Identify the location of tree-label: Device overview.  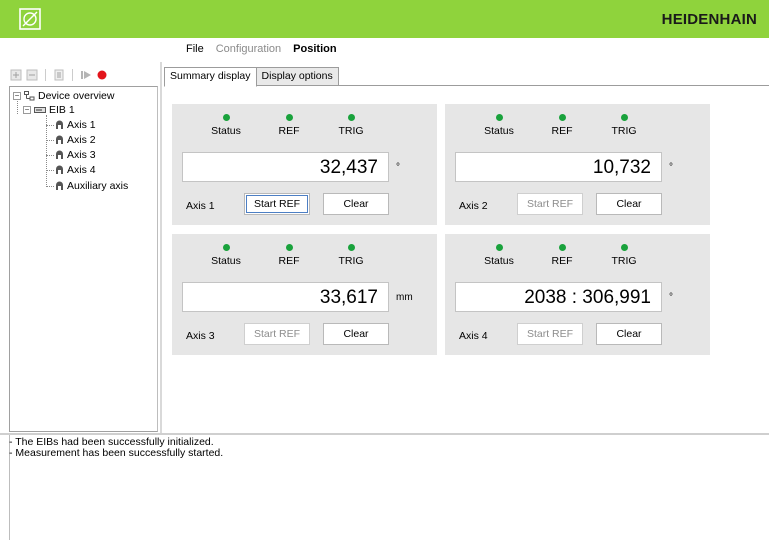
(76, 96).